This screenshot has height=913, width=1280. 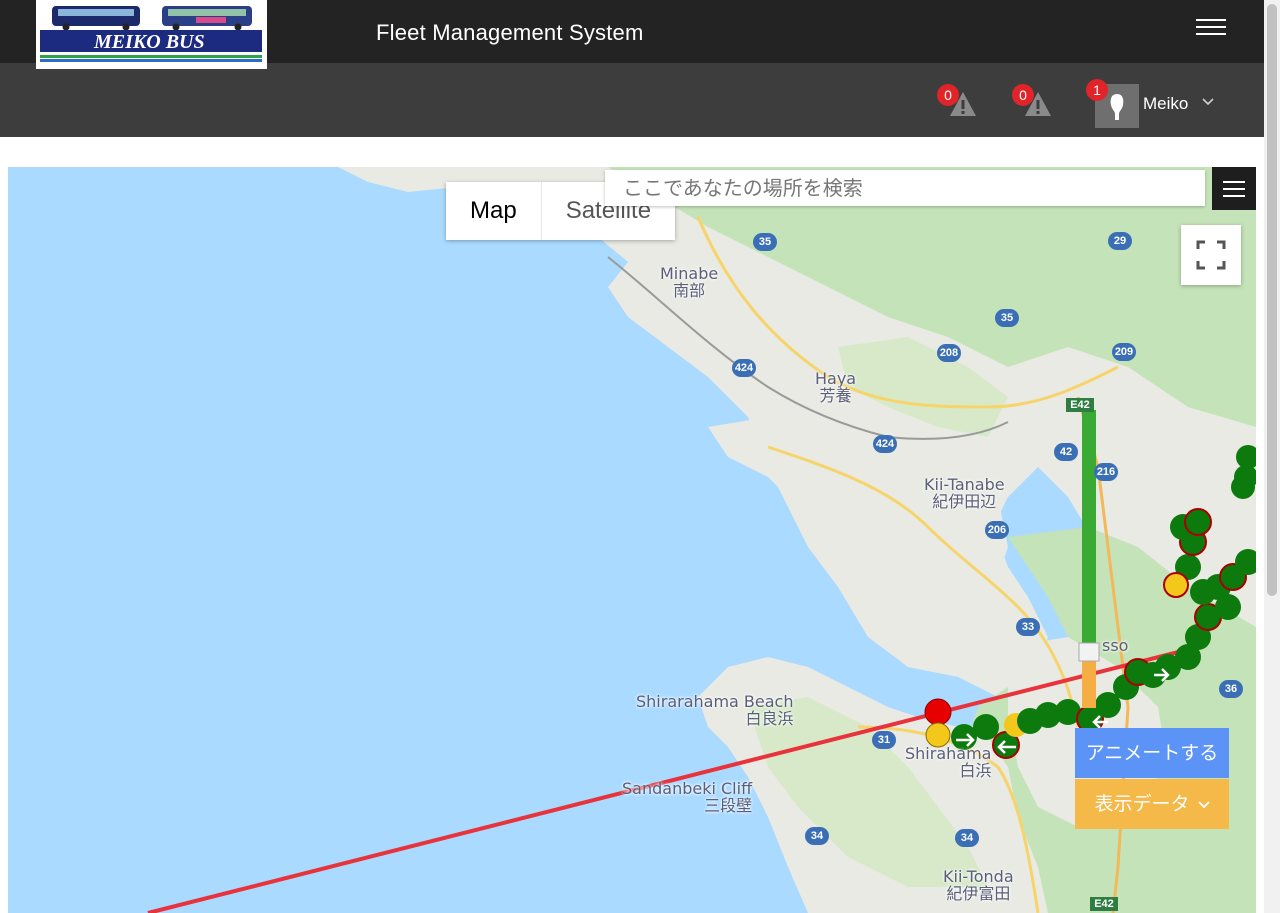 What do you see at coordinates (1165, 104) in the screenshot?
I see `user-name: Meiko` at bounding box center [1165, 104].